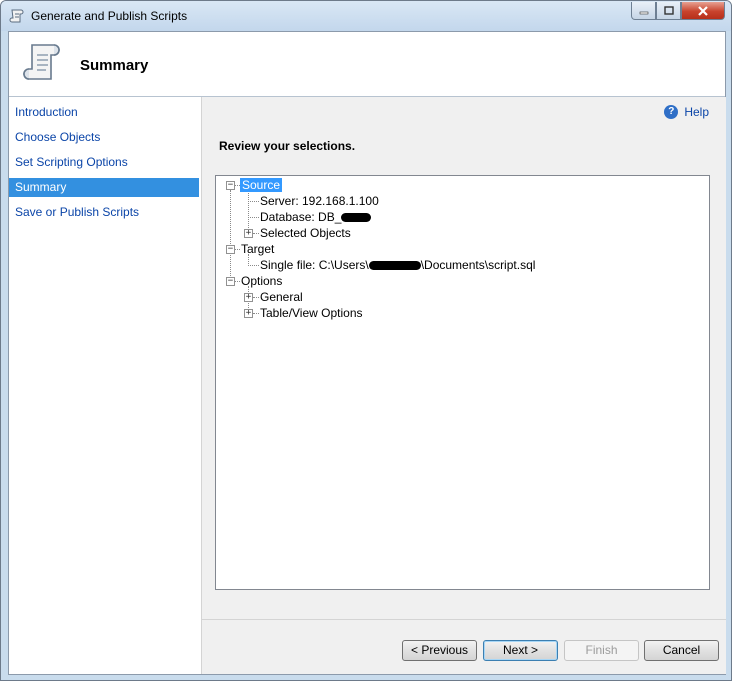  What do you see at coordinates (261, 281) in the screenshot?
I see `tree-node-options: Options` at bounding box center [261, 281].